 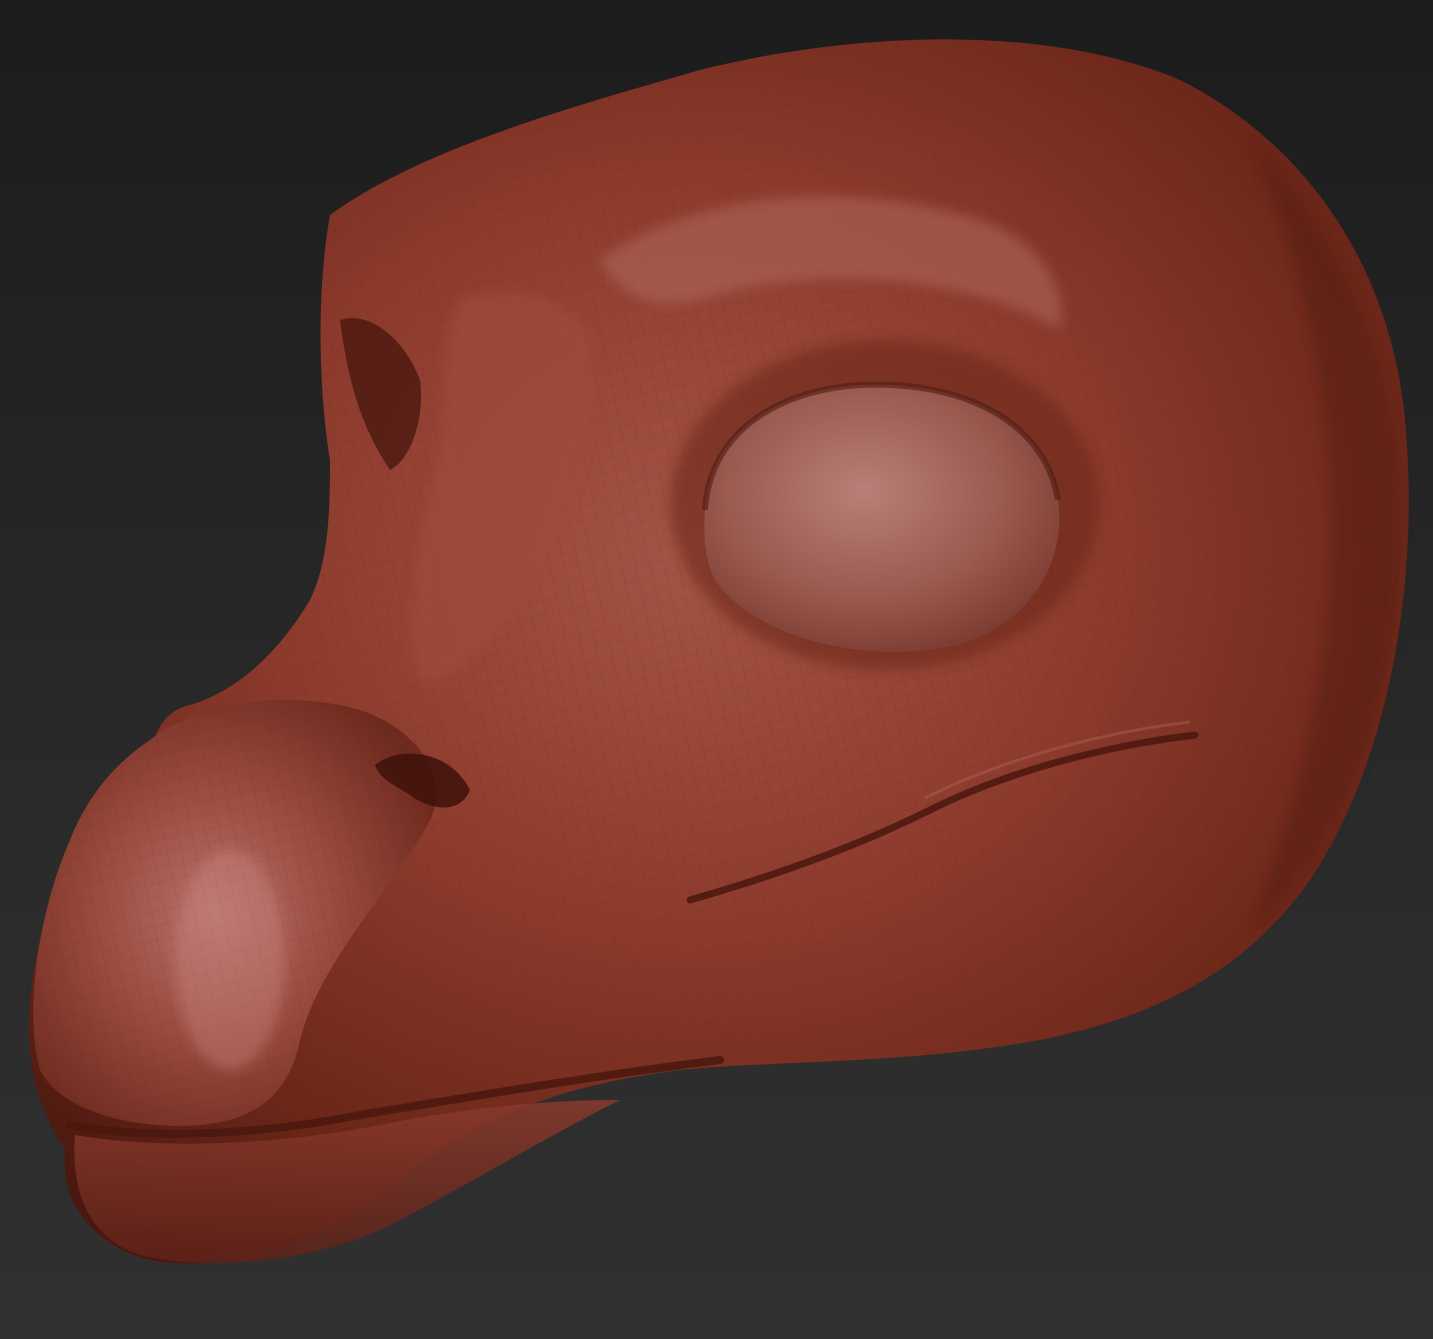 What do you see at coordinates (230, 960) in the screenshot?
I see `snout-highlight` at bounding box center [230, 960].